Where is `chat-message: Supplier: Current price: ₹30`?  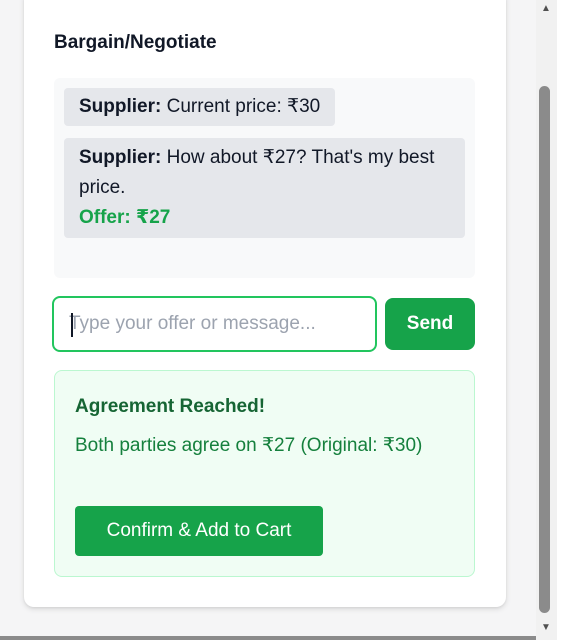 chat-message: Supplier: Current price: ₹30 is located at coordinates (200, 107).